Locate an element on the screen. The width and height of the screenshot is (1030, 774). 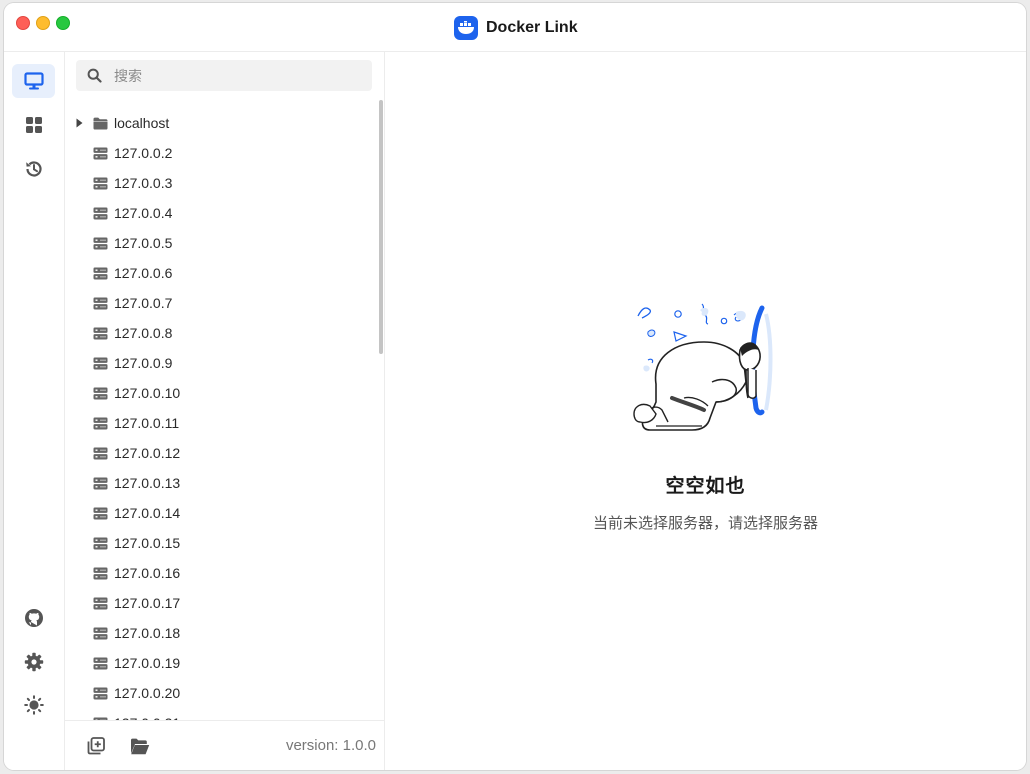
server-item: 127.0.0.4 is located at coordinates (221, 213).